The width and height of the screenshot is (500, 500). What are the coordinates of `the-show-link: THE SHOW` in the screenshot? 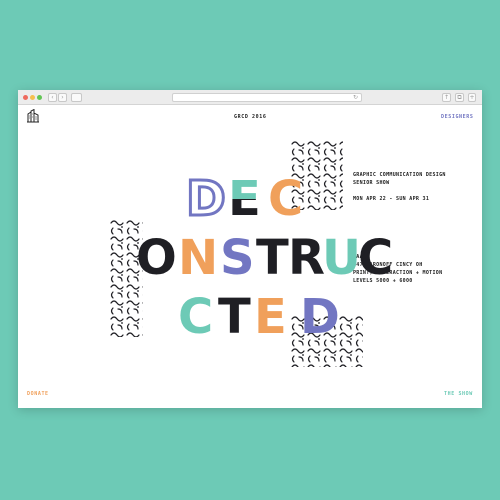 It's located at (458, 394).